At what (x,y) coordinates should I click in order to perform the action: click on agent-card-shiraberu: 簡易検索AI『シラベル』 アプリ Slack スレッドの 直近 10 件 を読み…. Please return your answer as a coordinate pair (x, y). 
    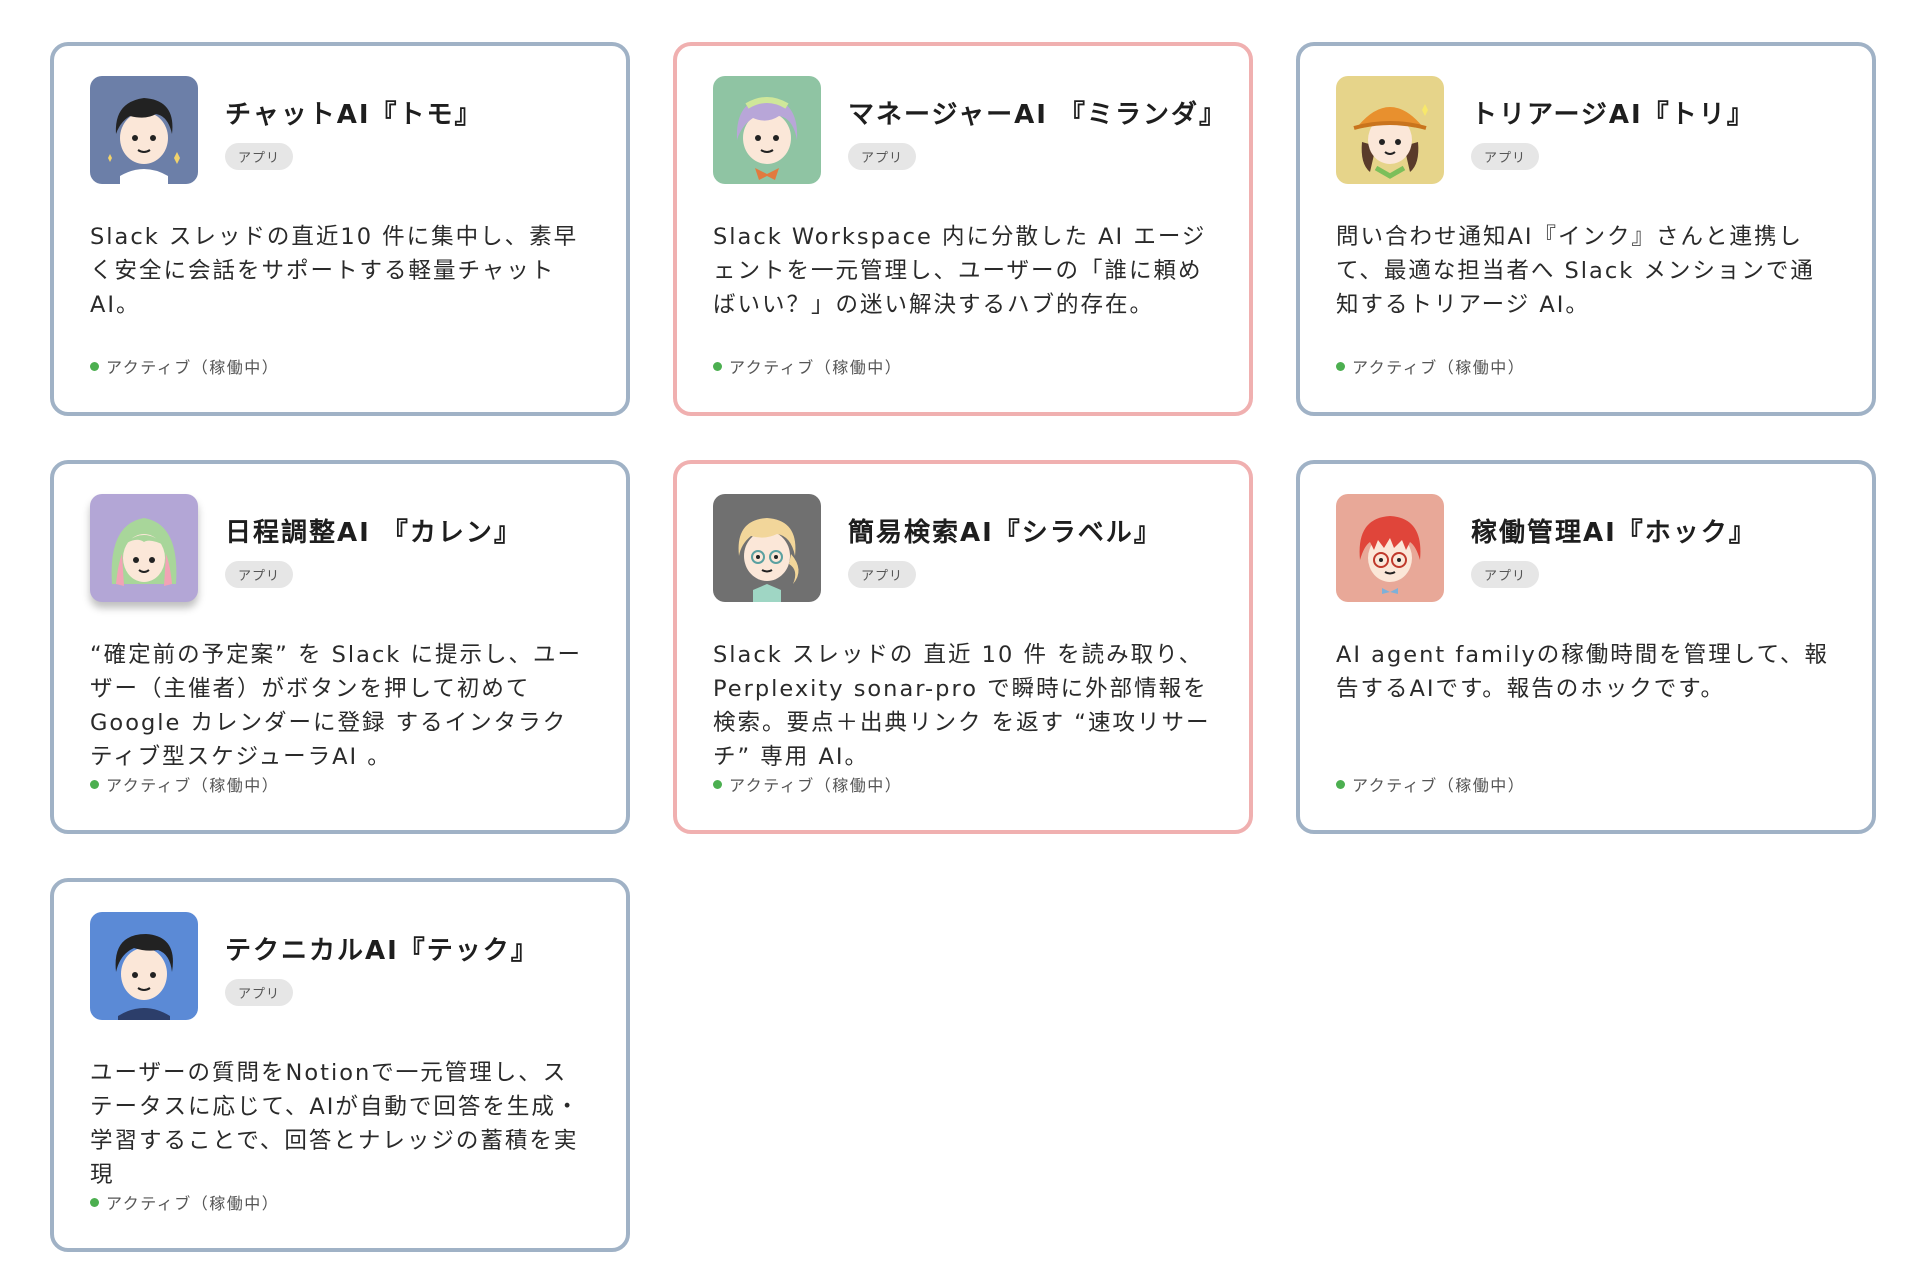
    Looking at the image, I should click on (963, 647).